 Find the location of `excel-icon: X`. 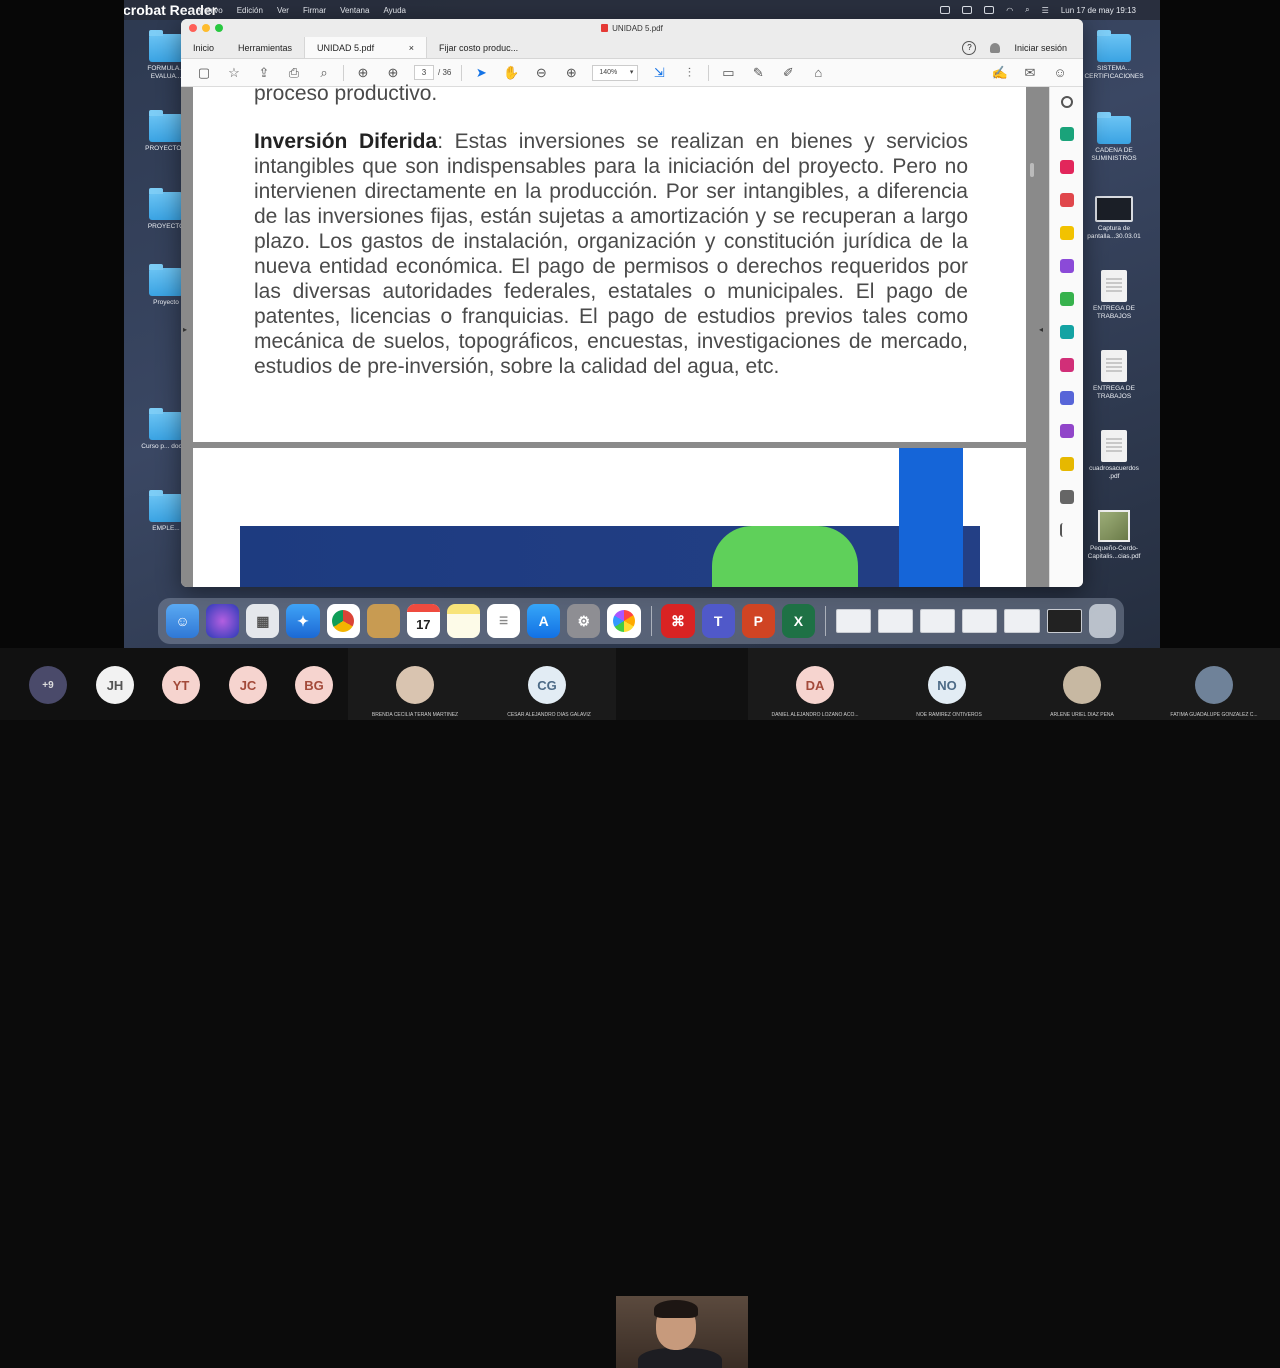

excel-icon: X is located at coordinates (798, 621).